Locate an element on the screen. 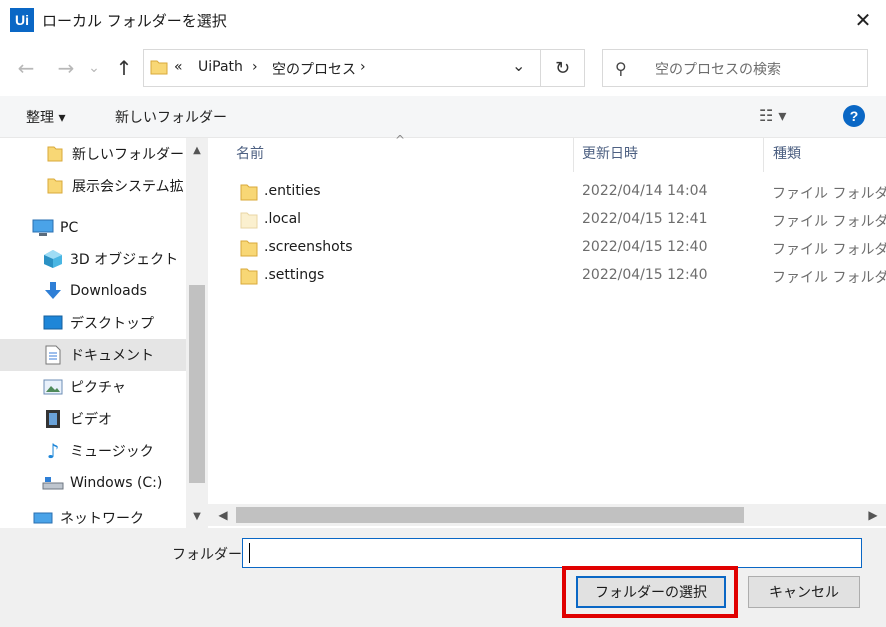 The height and width of the screenshot is (627, 886). file-row: .entities 2022/04/14 14:04 ファイル フォルダー is located at coordinates (559, 193).